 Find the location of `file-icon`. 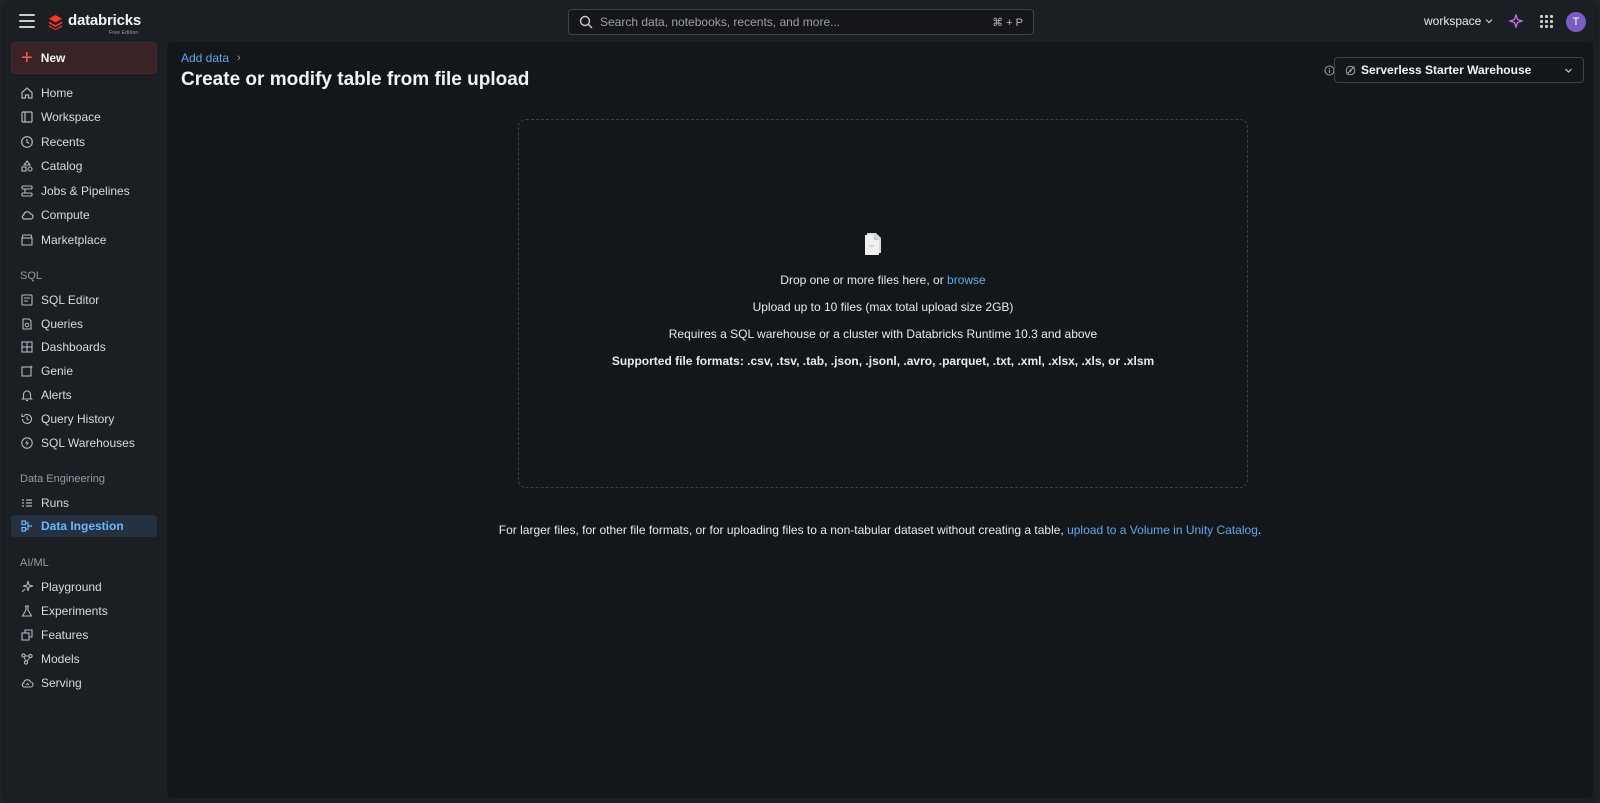

file-icon is located at coordinates (873, 244).